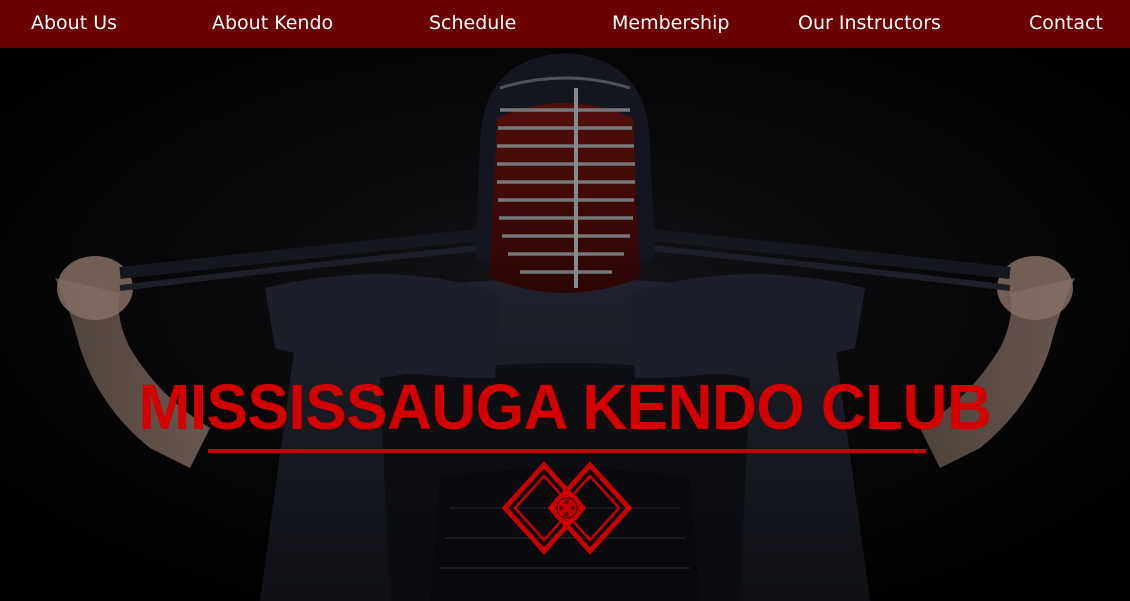 The height and width of the screenshot is (601, 1130). What do you see at coordinates (1066, 23) in the screenshot?
I see `nav-contact-link: Contact` at bounding box center [1066, 23].